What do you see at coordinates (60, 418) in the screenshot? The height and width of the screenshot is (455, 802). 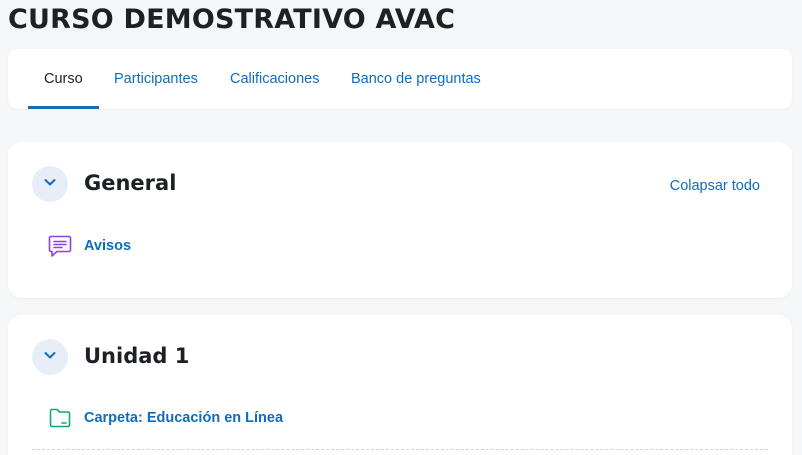 I see `folder-icon` at bounding box center [60, 418].